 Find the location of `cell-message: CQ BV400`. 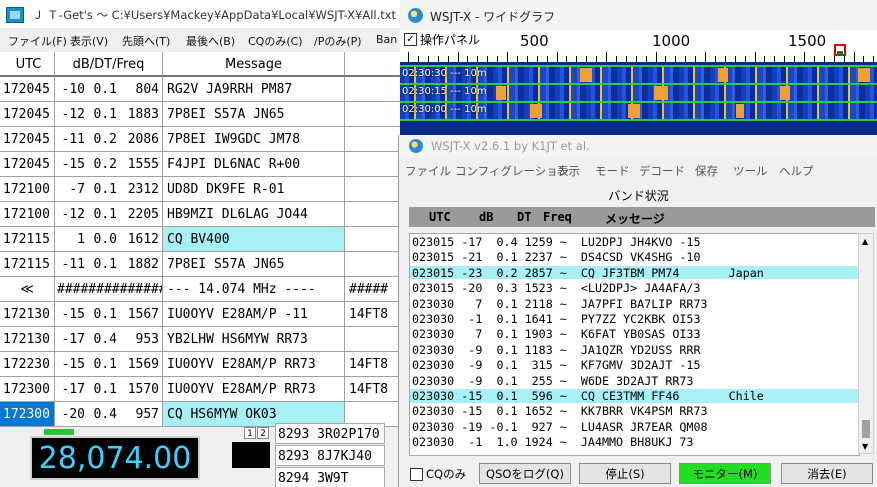

cell-message: CQ BV400 is located at coordinates (254, 239).